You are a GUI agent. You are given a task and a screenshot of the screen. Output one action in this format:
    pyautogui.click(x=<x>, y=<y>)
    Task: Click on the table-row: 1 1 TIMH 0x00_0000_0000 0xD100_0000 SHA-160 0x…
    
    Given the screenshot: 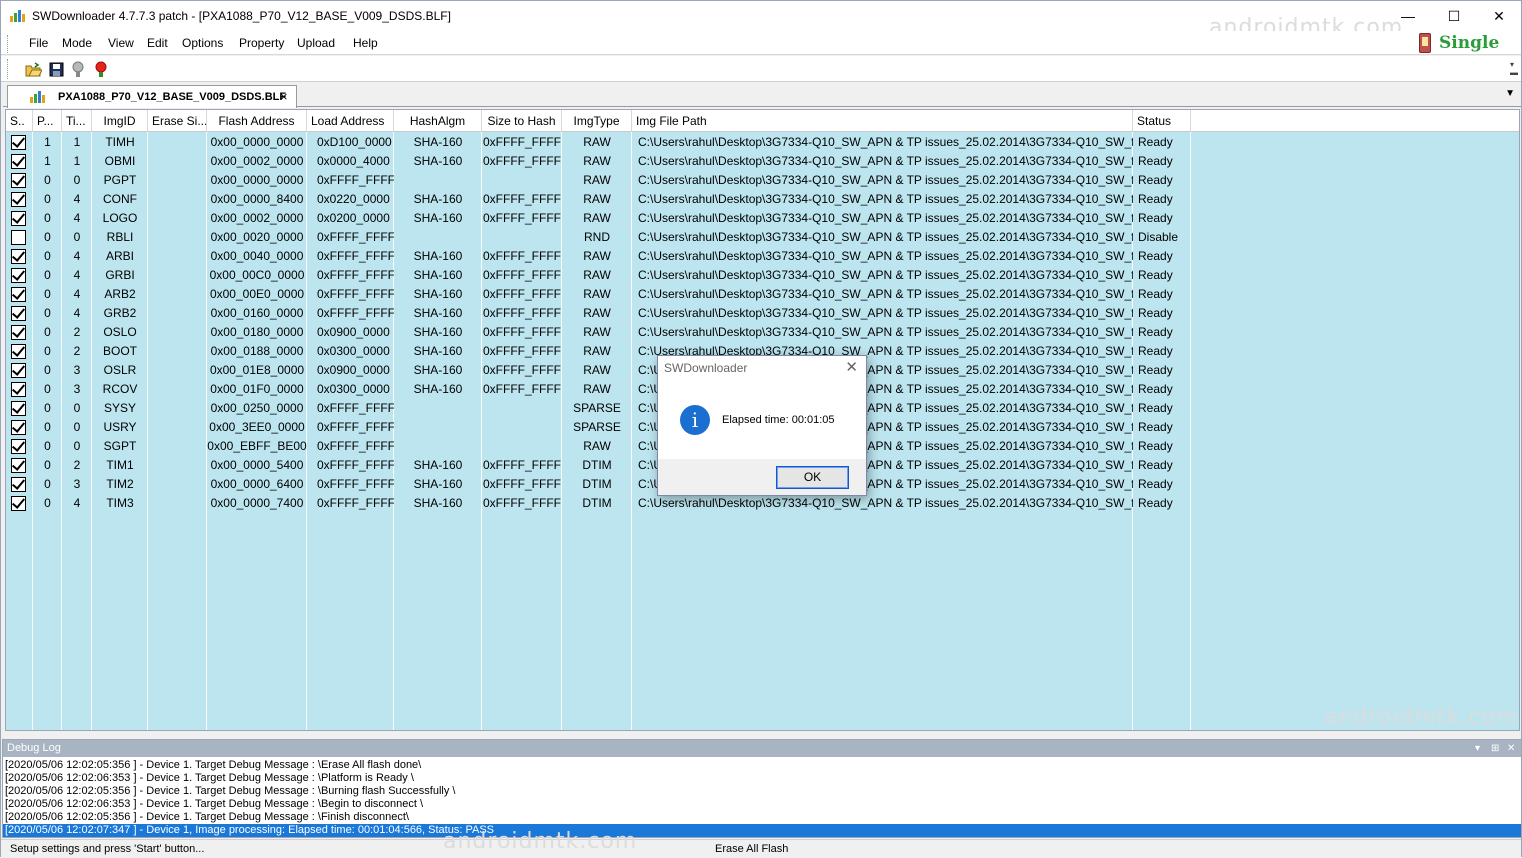 What is the action you would take?
    pyautogui.click(x=762, y=142)
    